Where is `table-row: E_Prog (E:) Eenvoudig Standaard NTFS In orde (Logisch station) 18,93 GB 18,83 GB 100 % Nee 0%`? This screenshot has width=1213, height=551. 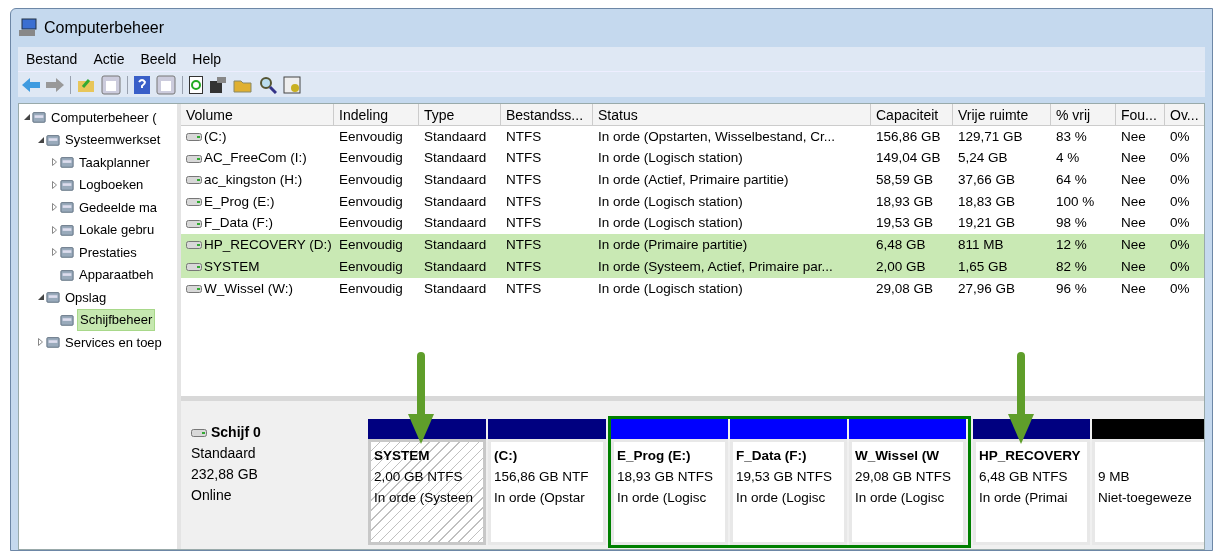 table-row: E_Prog (E:) Eenvoudig Standaard NTFS In orde (Logisch station) 18,93 GB 18,83 GB 100 % Nee 0% is located at coordinates (692, 202).